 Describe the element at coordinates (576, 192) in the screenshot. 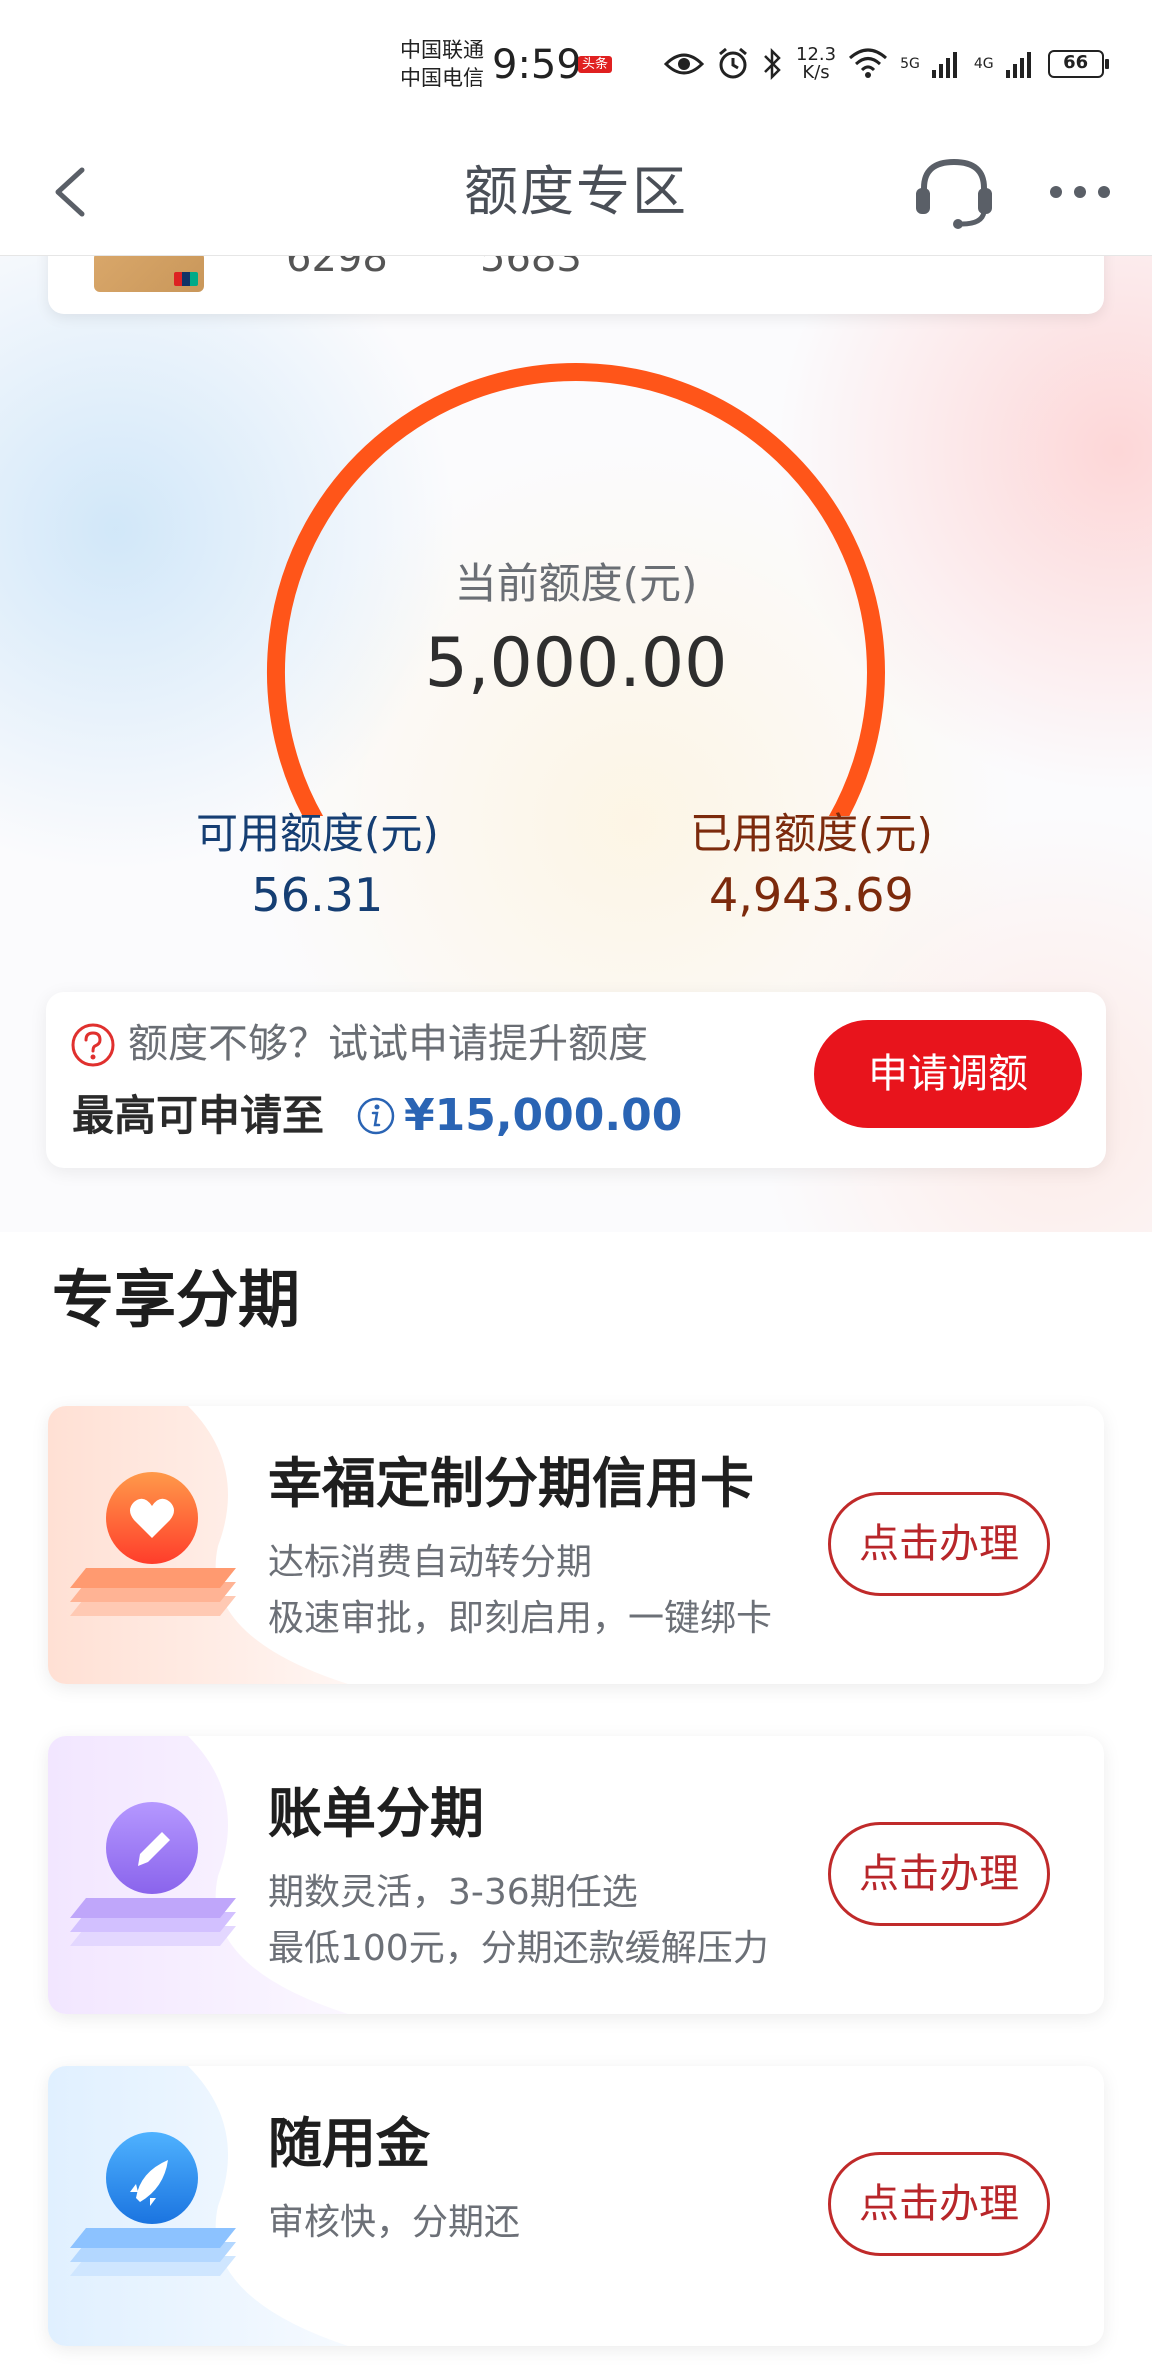

I see `nav-bar: 额度专区` at that location.